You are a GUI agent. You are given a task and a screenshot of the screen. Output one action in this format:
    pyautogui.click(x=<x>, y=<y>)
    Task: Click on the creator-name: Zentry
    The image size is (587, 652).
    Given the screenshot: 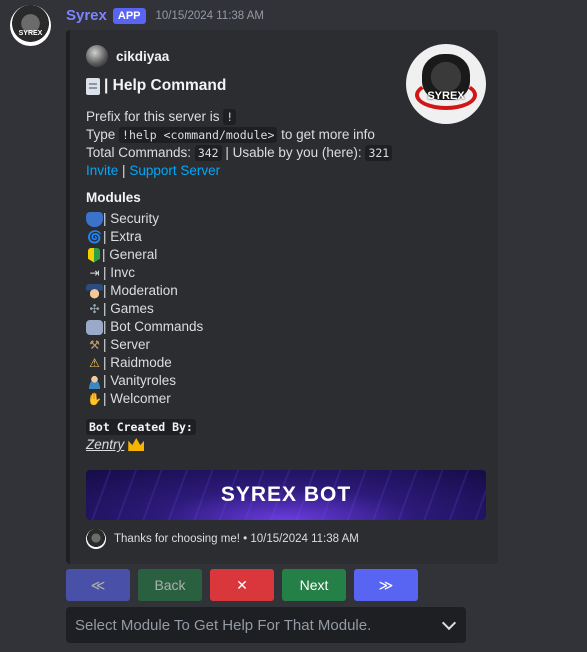 What is the action you would take?
    pyautogui.click(x=105, y=444)
    